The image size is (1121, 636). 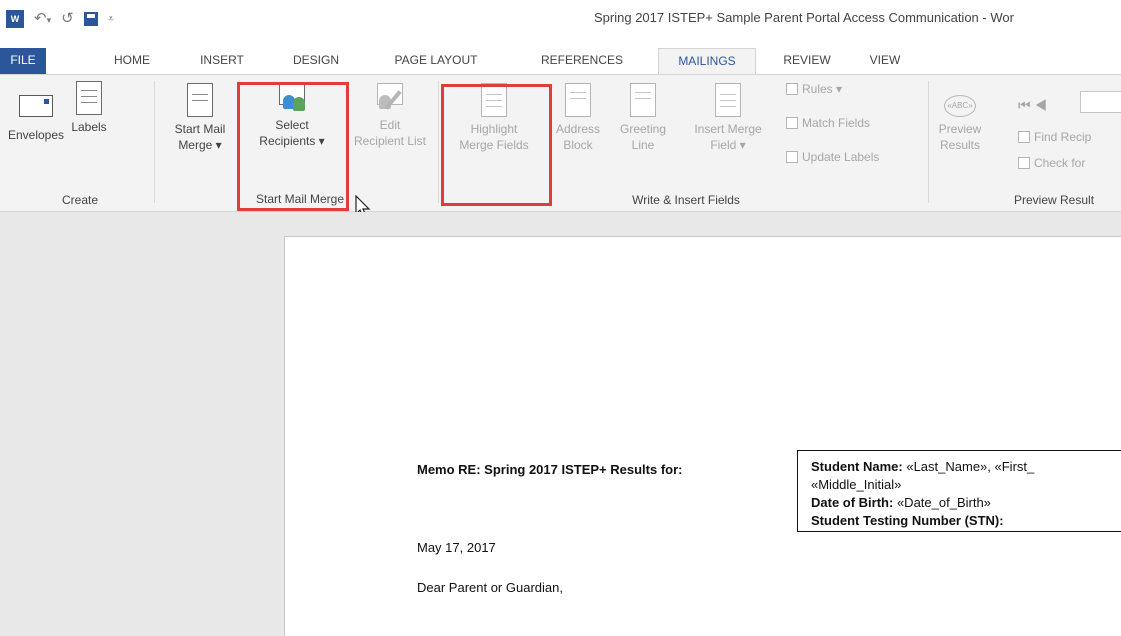 I want to click on find-recipient-icon, so click(x=1024, y=137).